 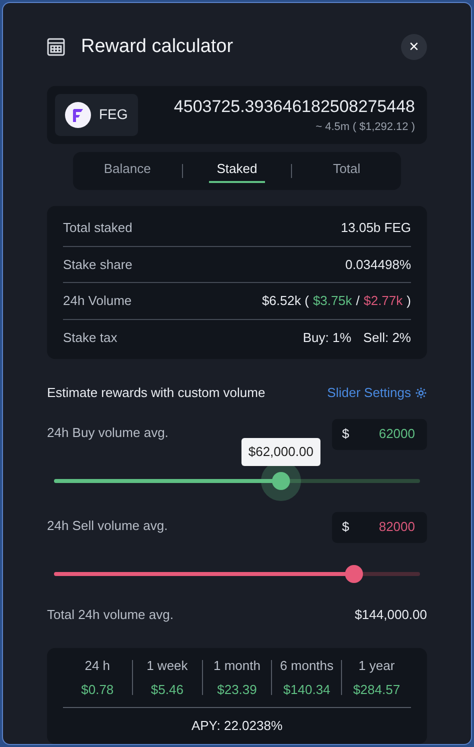 What do you see at coordinates (280, 452) in the screenshot?
I see `value-tooltip: $62,000.00` at bounding box center [280, 452].